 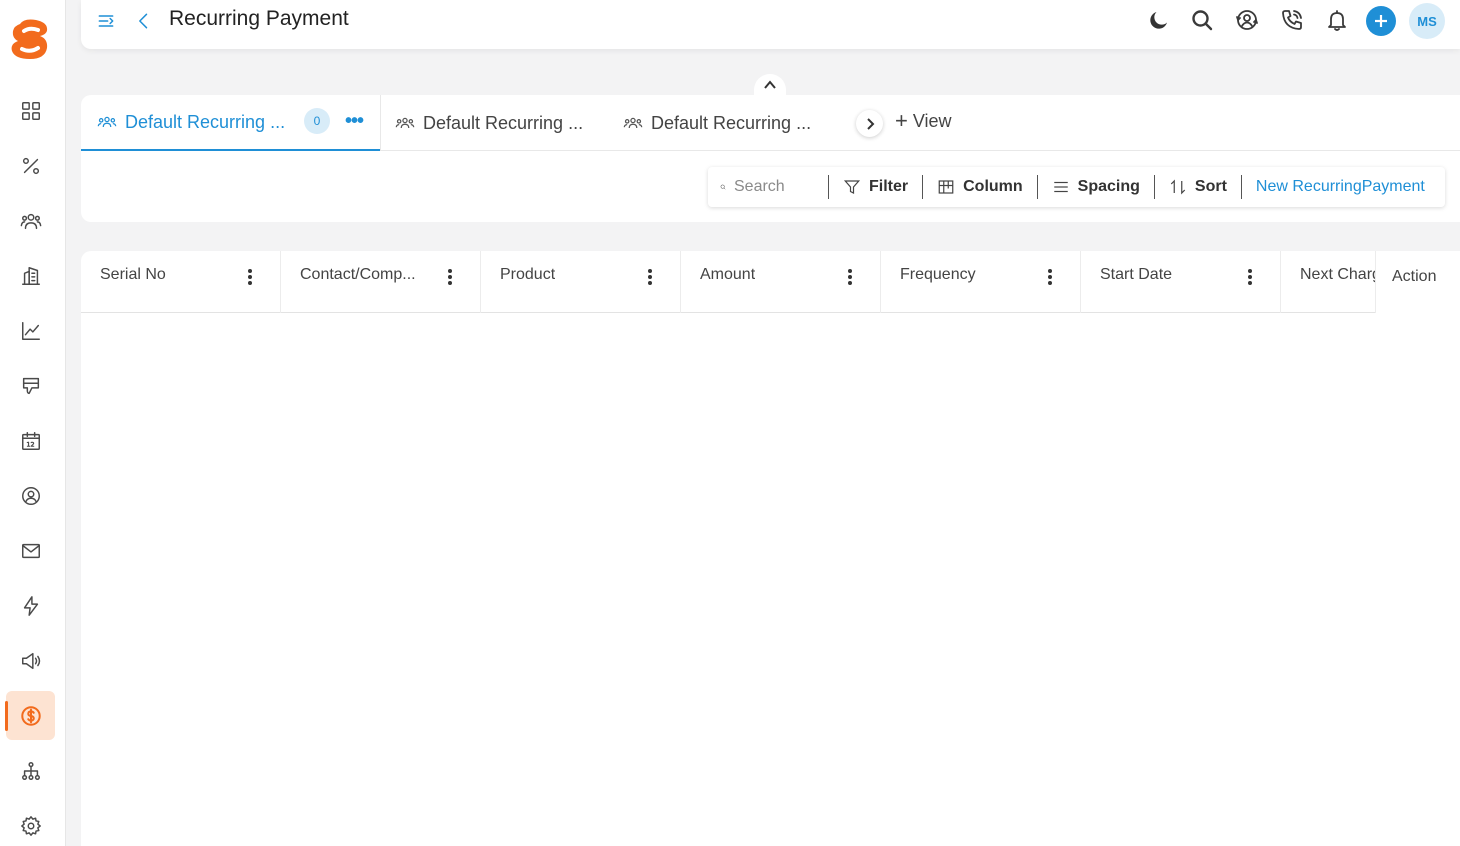 I want to click on notifications-button, so click(x=1337, y=20).